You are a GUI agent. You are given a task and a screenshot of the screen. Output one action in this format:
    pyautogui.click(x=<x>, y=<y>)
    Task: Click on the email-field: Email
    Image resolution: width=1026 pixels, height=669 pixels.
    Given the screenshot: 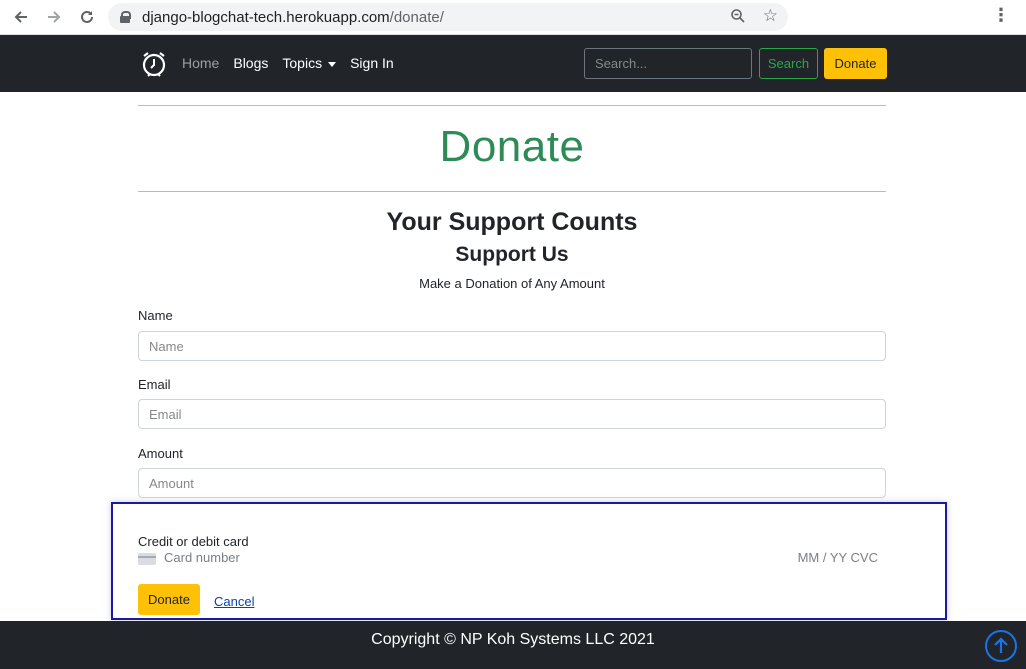 What is the action you would take?
    pyautogui.click(x=512, y=414)
    